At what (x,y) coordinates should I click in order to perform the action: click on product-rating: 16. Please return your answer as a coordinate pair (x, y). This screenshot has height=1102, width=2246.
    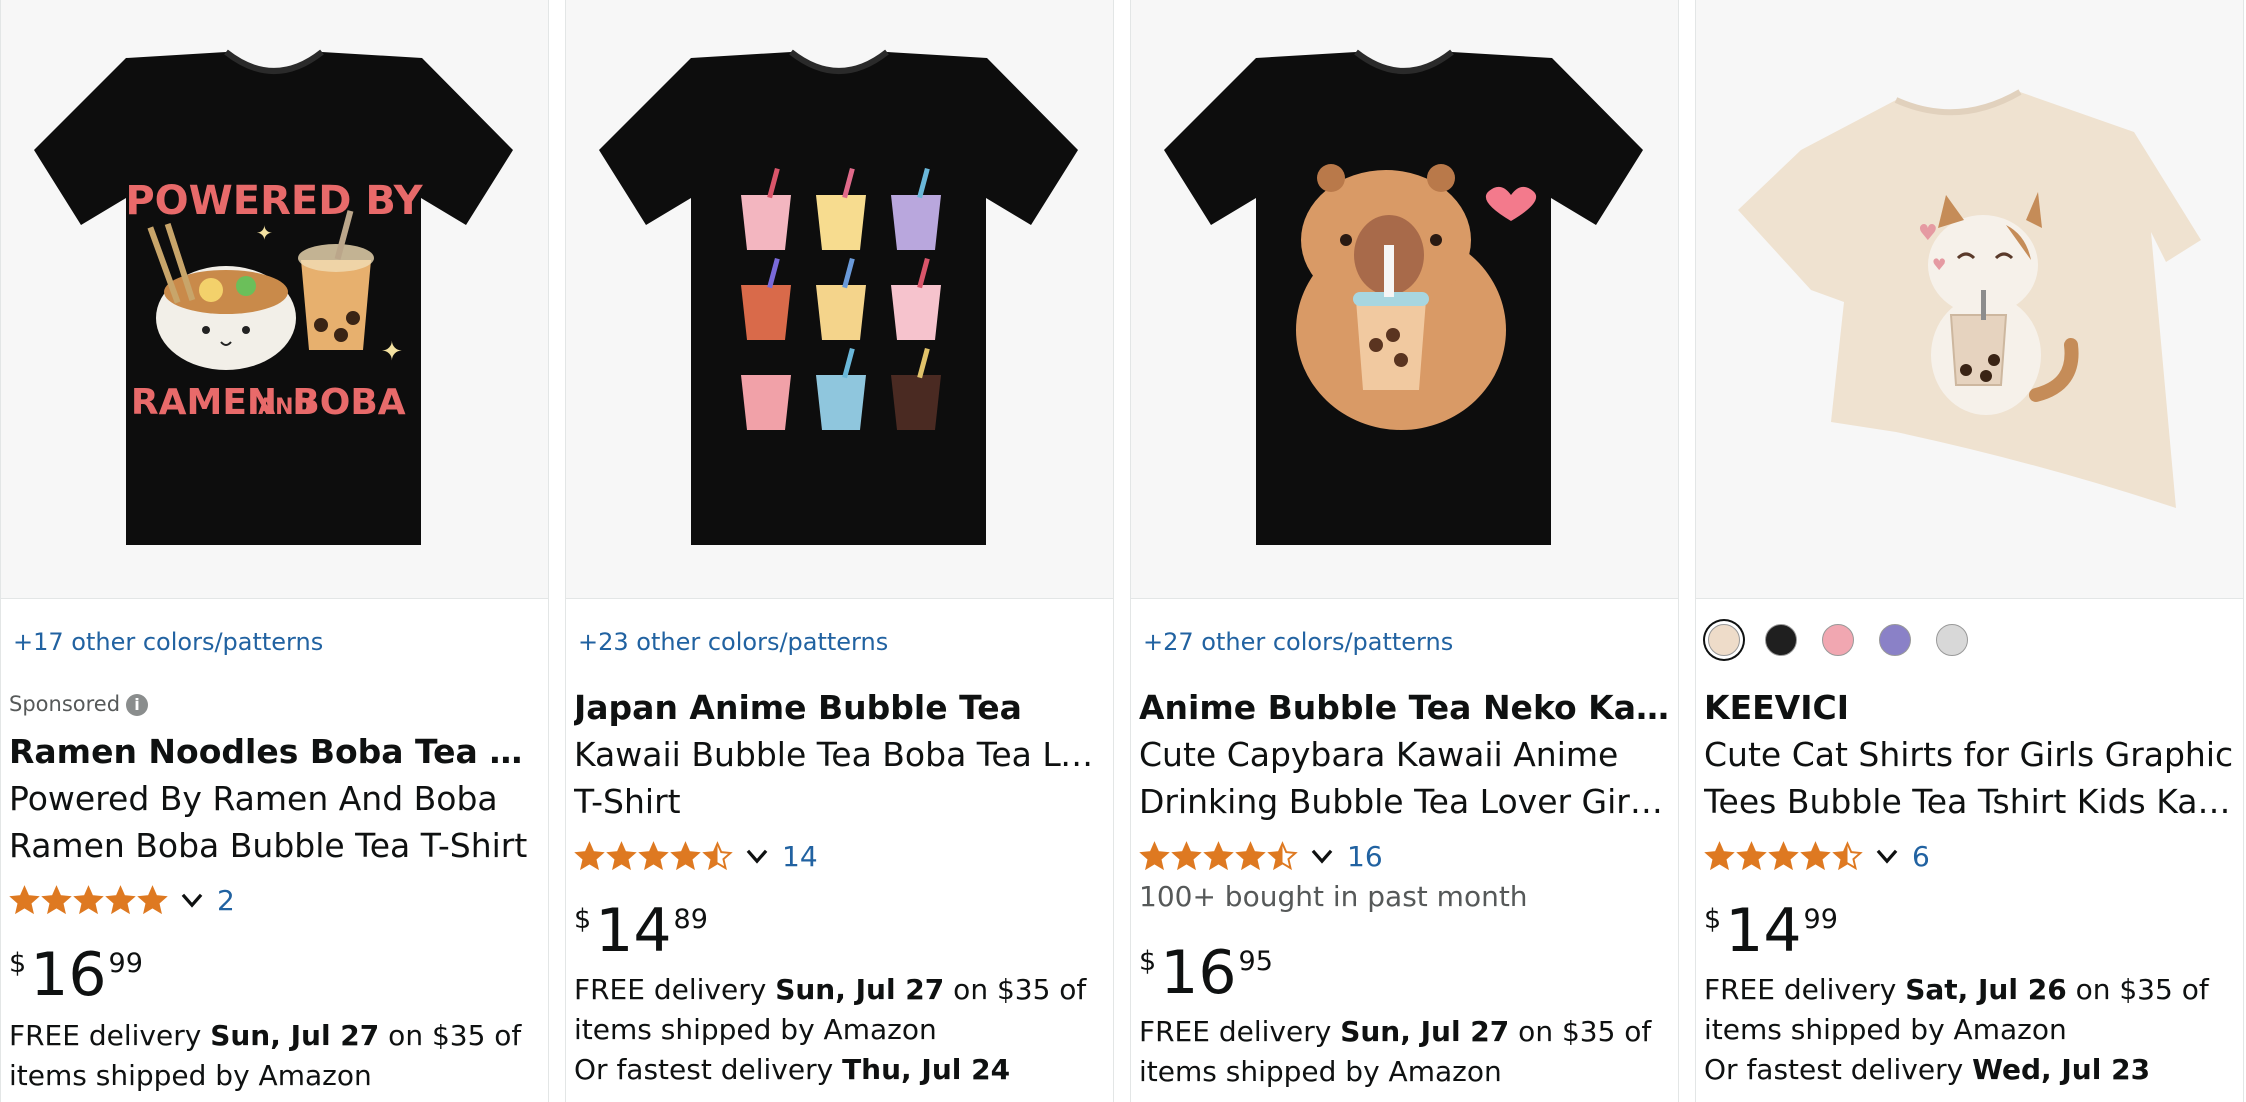
    Looking at the image, I should click on (1261, 856).